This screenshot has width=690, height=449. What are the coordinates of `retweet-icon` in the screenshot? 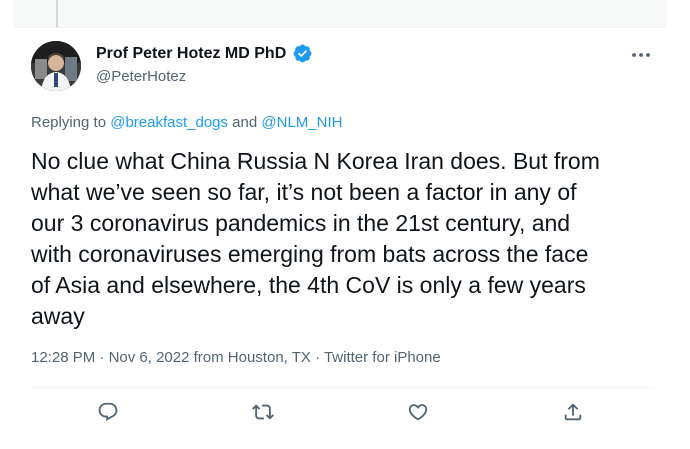 It's located at (263, 414).